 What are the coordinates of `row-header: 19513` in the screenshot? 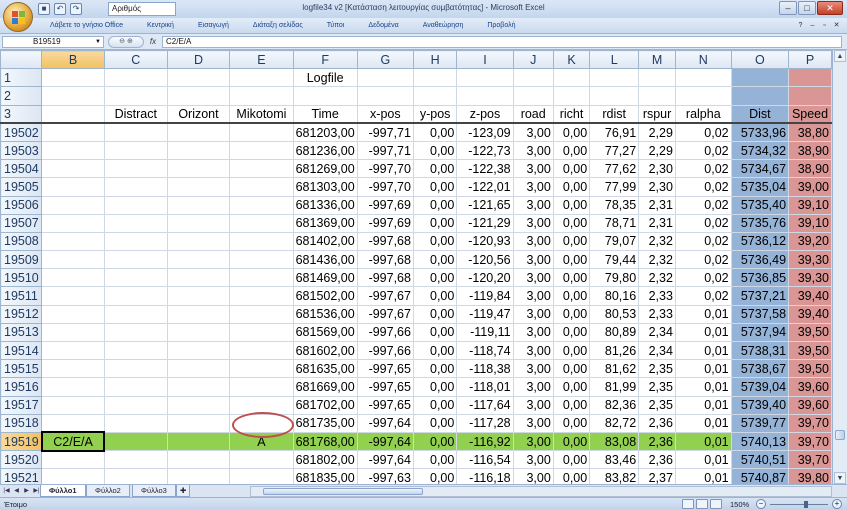 It's located at (21, 332).